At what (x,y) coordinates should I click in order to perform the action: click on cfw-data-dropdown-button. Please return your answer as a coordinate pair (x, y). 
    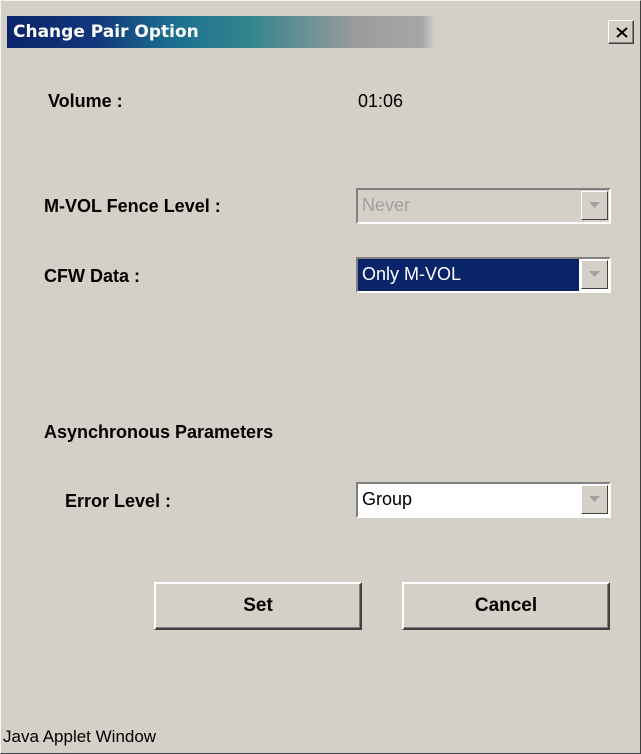
    Looking at the image, I should click on (594, 274).